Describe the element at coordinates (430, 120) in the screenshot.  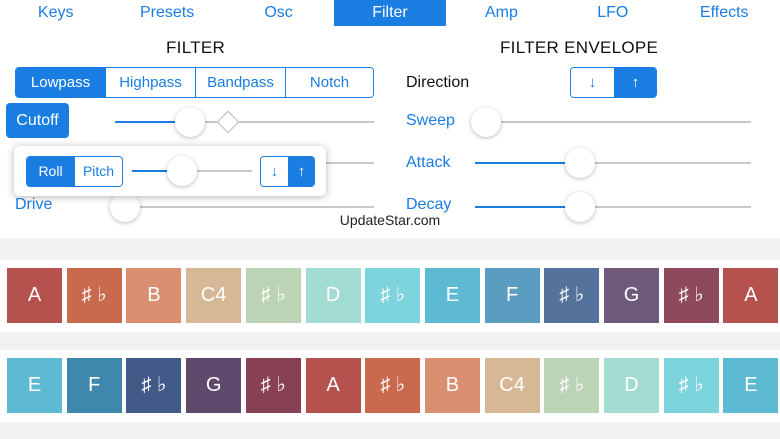
I see `sweep-label: Sweep` at that location.